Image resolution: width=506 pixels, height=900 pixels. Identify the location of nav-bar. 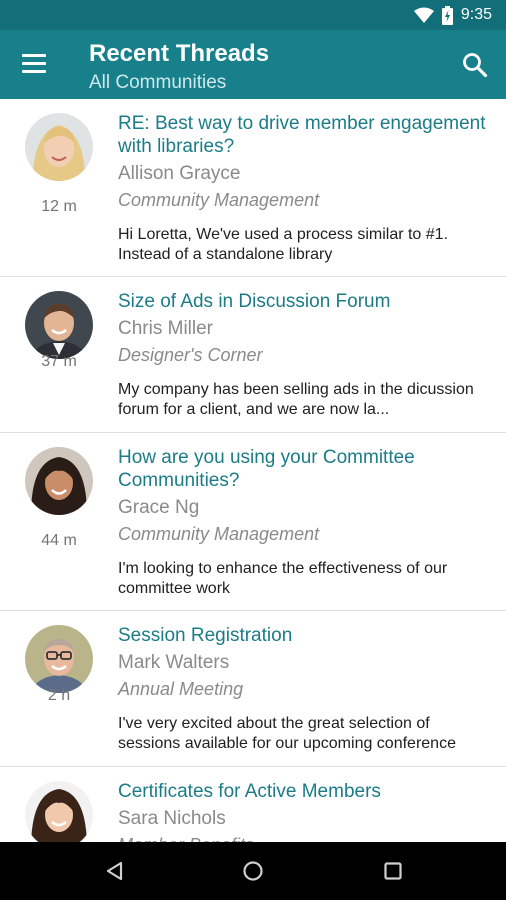
(253, 871).